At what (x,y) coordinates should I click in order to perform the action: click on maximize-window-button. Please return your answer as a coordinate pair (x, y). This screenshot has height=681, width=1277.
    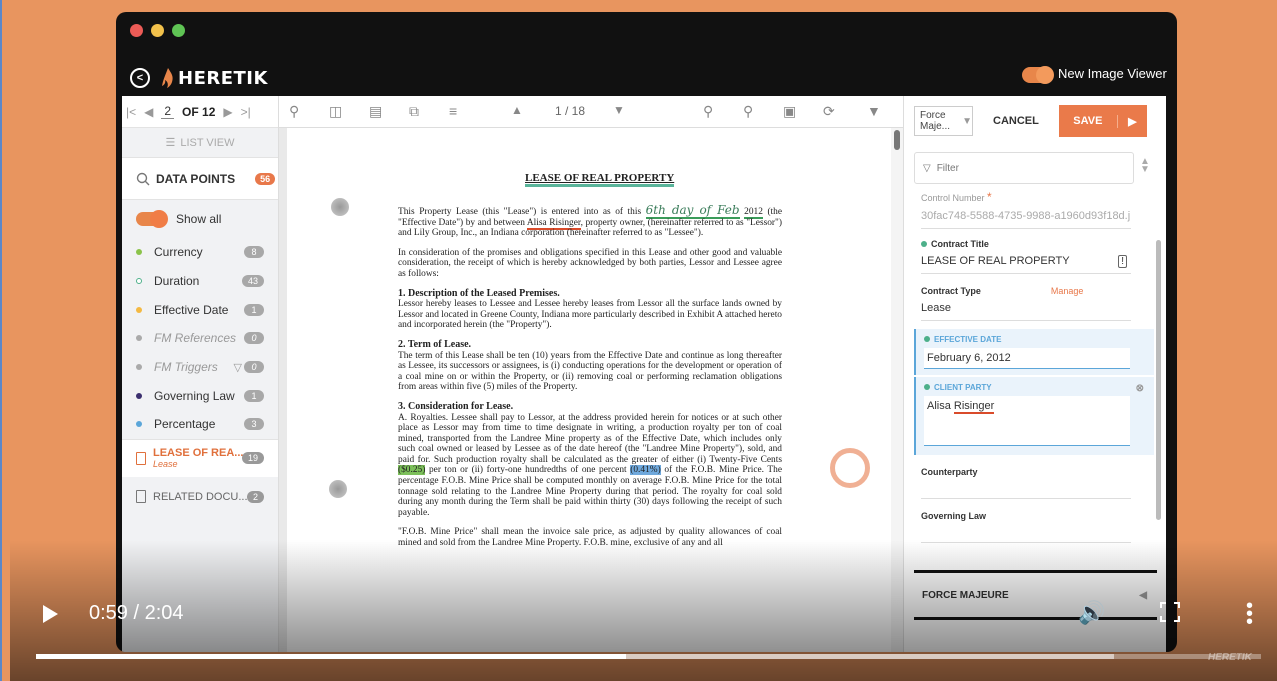
    Looking at the image, I should click on (178, 30).